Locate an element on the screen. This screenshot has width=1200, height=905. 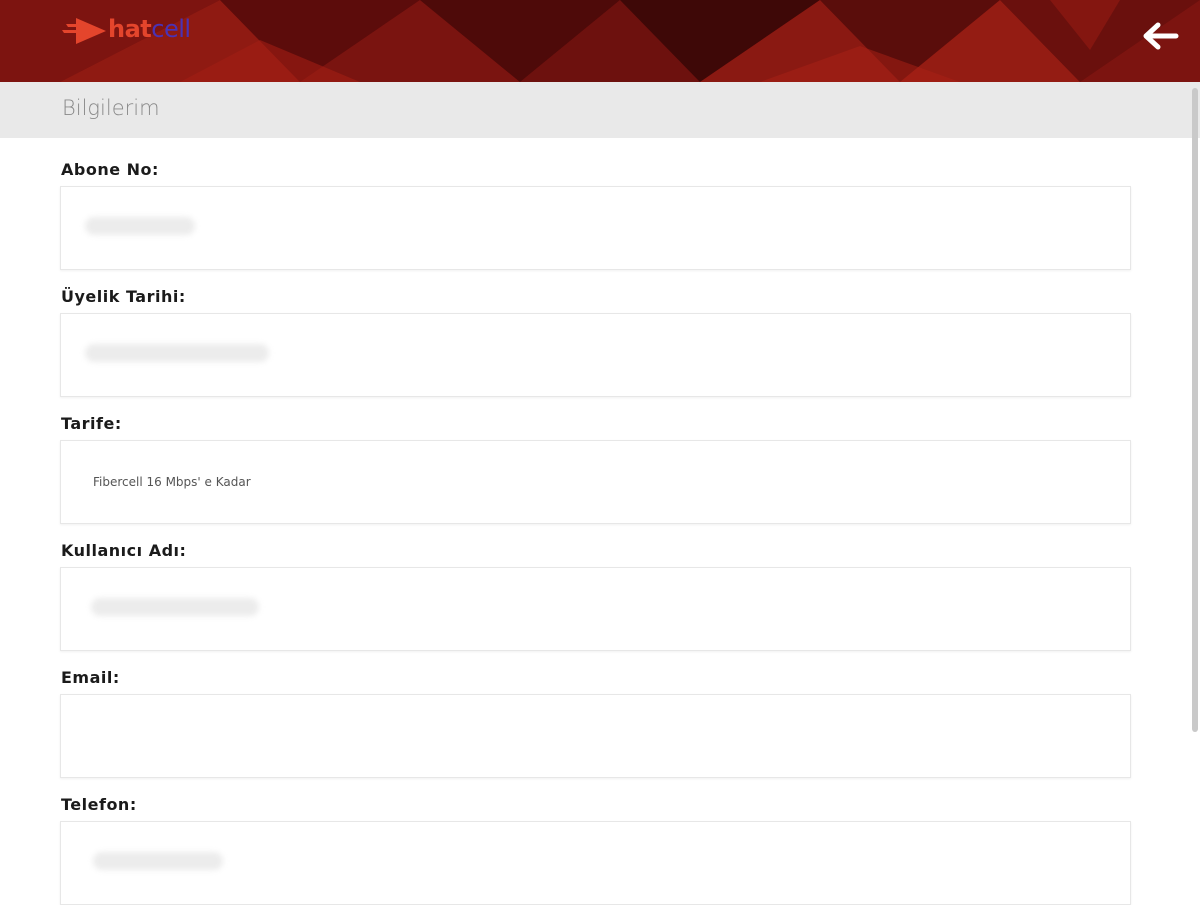
scrollbar is located at coordinates (1195, 410).